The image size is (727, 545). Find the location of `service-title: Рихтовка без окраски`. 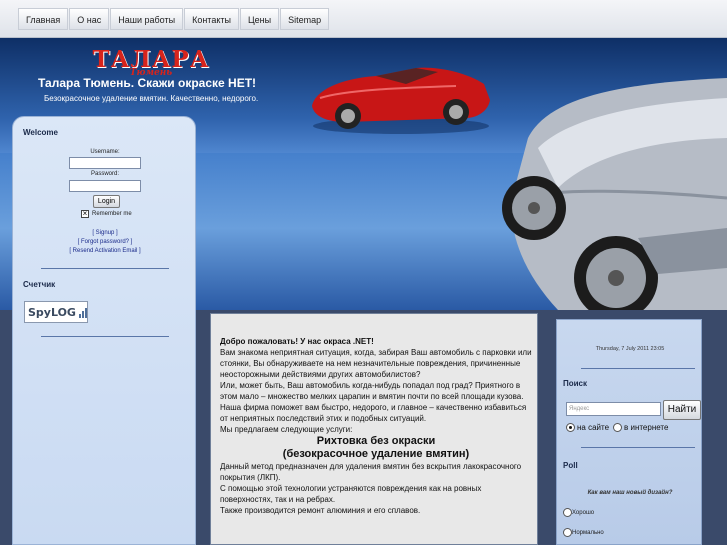

service-title: Рихтовка без окраски is located at coordinates (376, 441).